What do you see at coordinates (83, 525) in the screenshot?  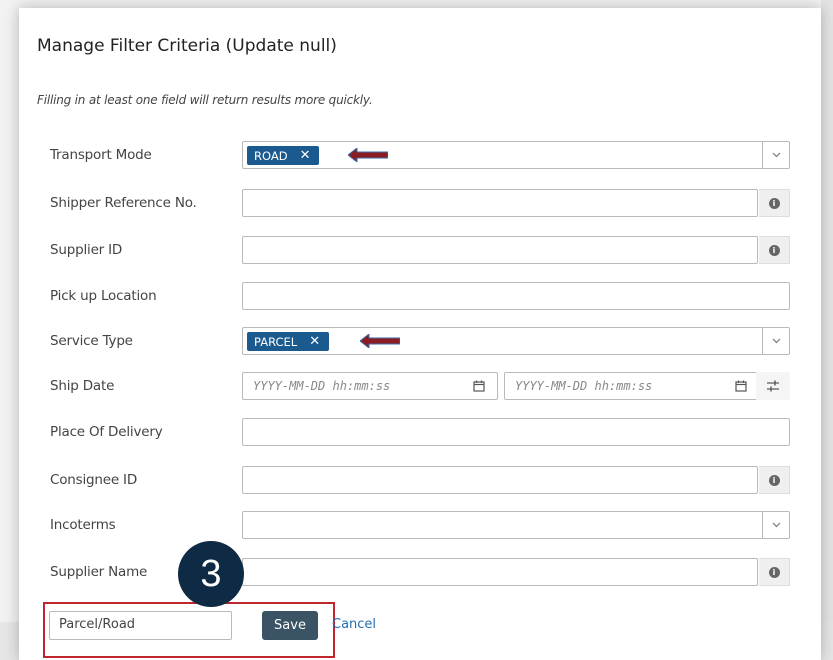 I see `incoterms-label: Incoterms` at bounding box center [83, 525].